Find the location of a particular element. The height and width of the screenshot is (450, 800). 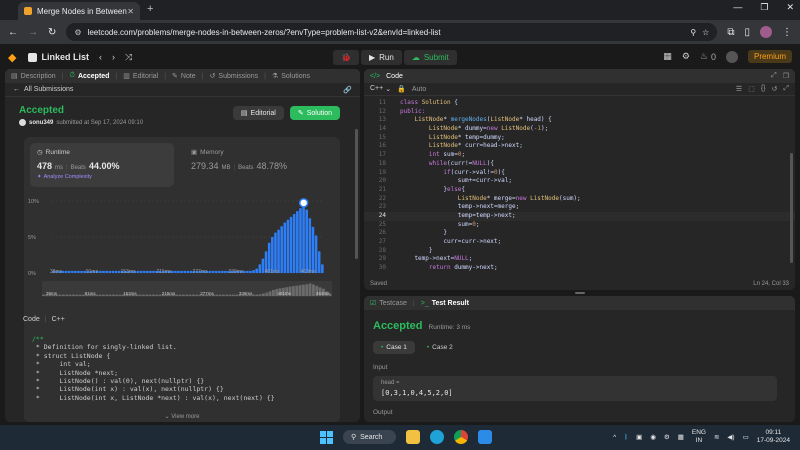

editor-line: 21 }else{ is located at coordinates (579, 190).